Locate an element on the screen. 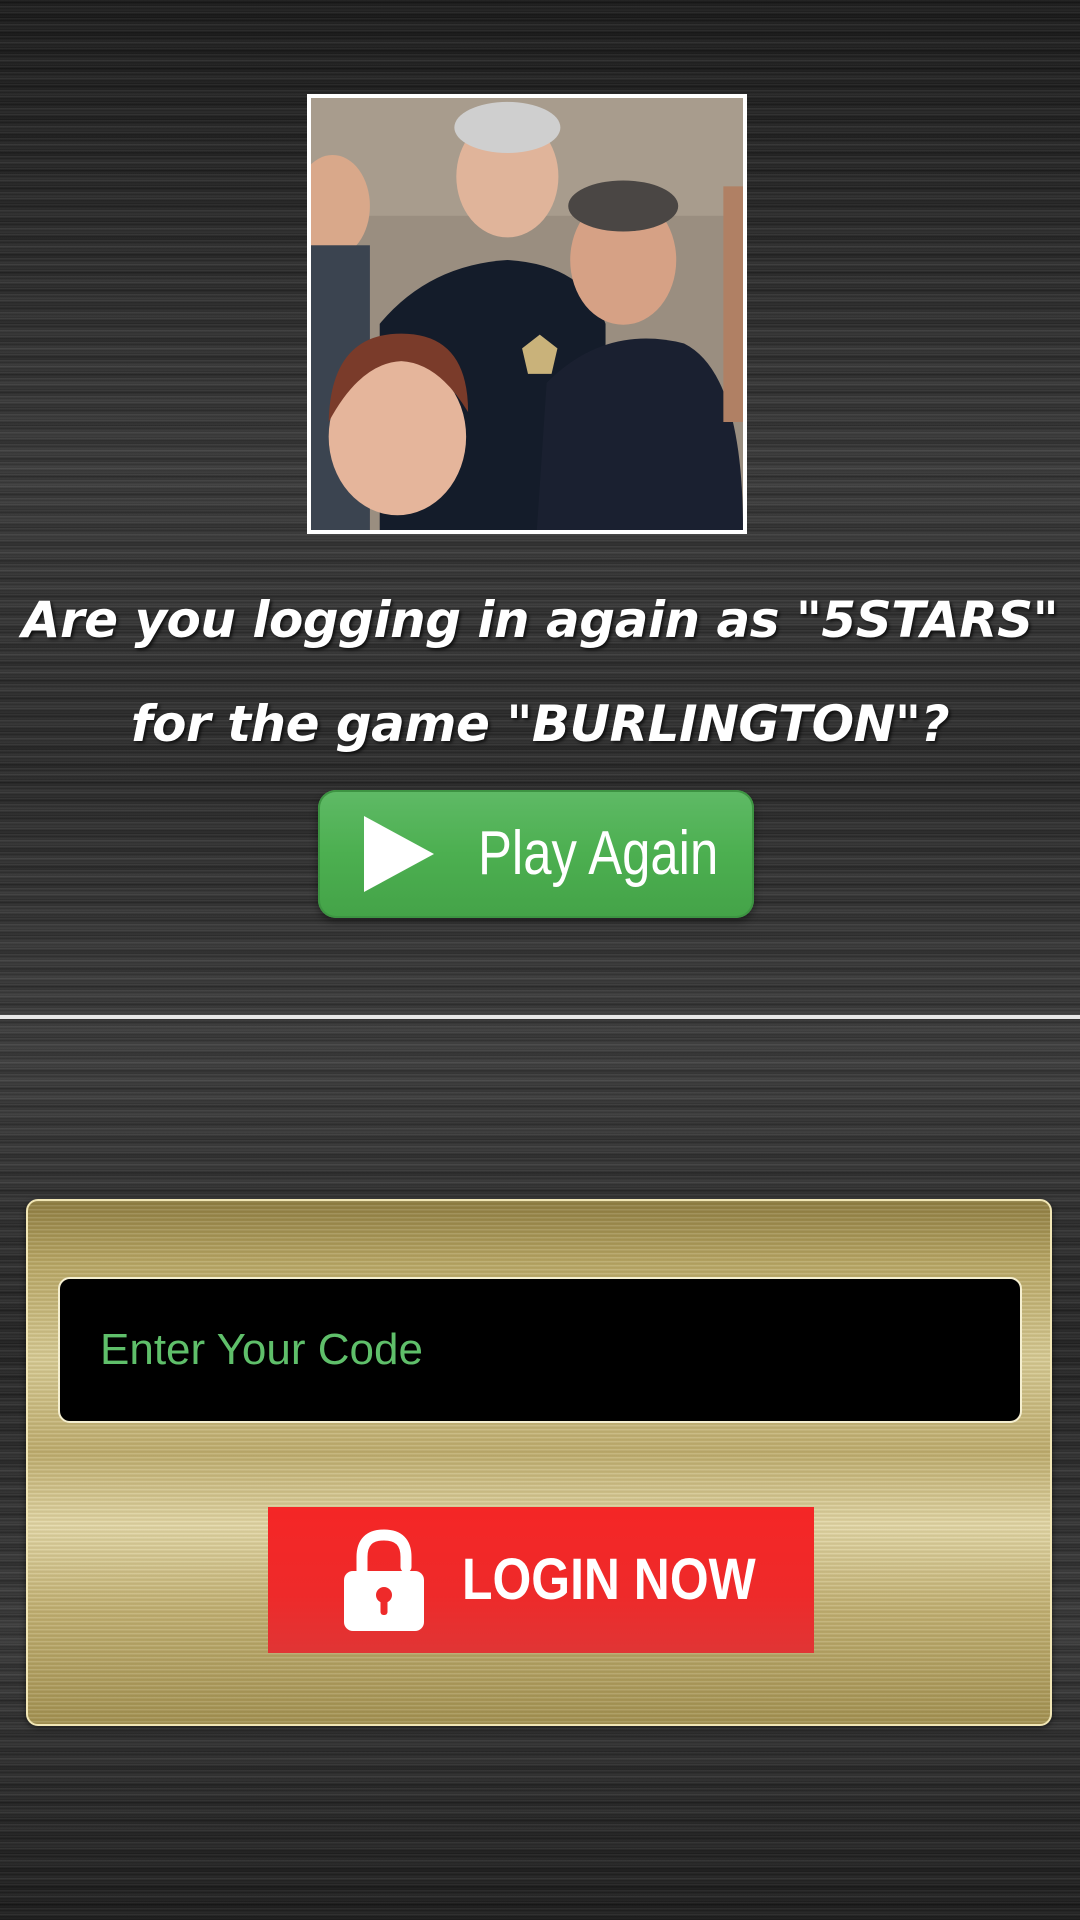  lock-icon is located at coordinates (384, 1580).